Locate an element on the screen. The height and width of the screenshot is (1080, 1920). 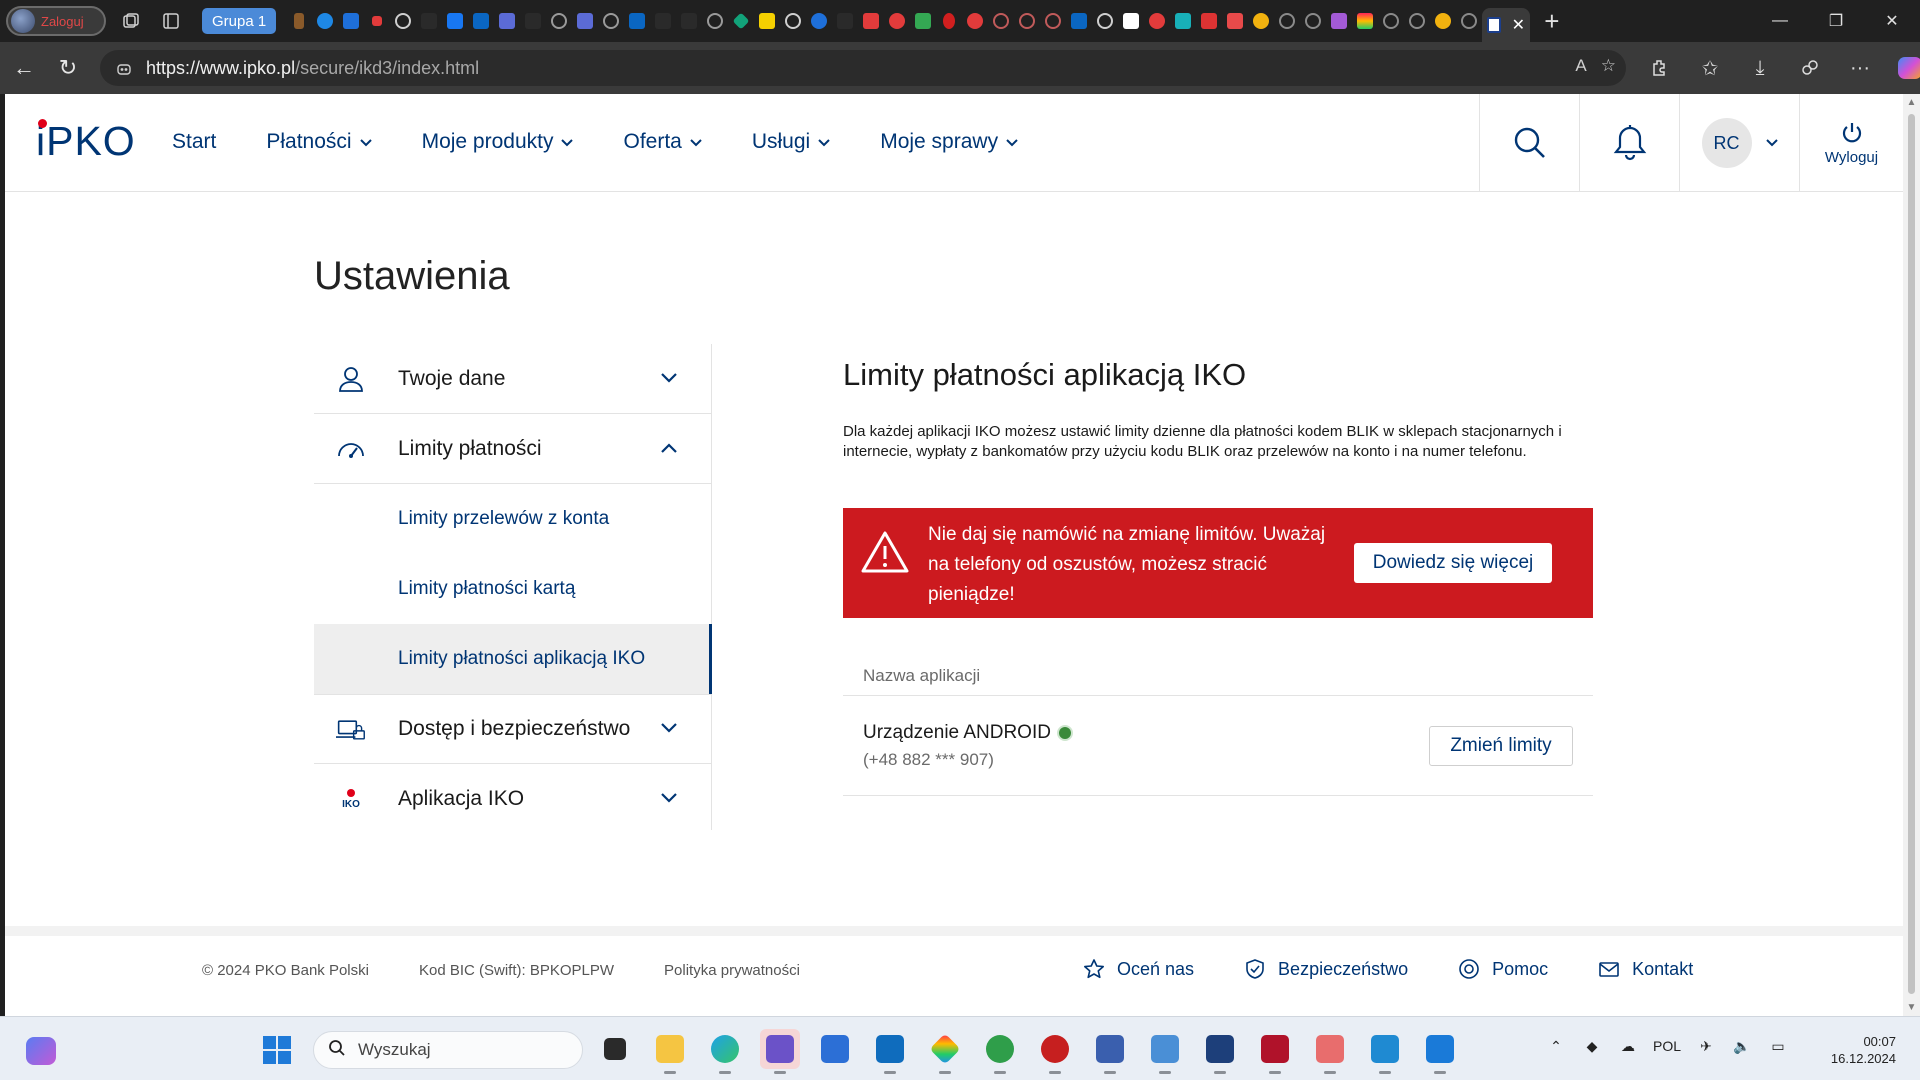
contact-link: Kontakt is located at coordinates (1645, 969).